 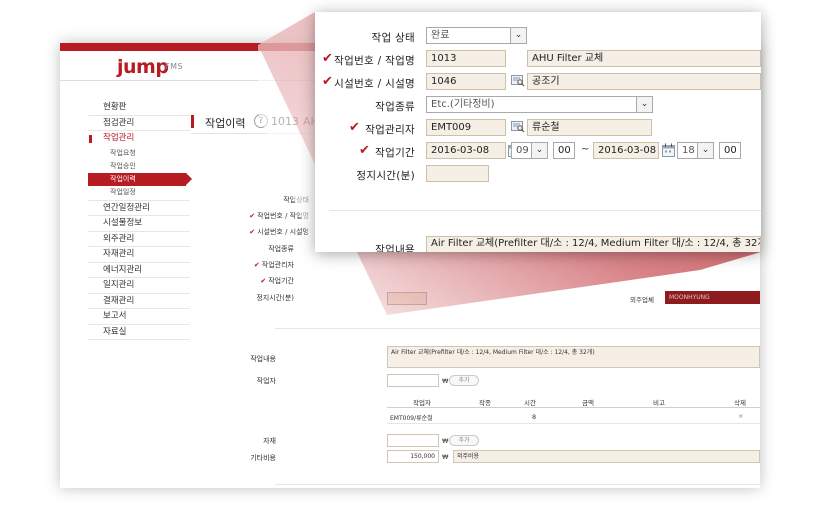 I want to click on bg-table-row-line, so click(x=573, y=423).